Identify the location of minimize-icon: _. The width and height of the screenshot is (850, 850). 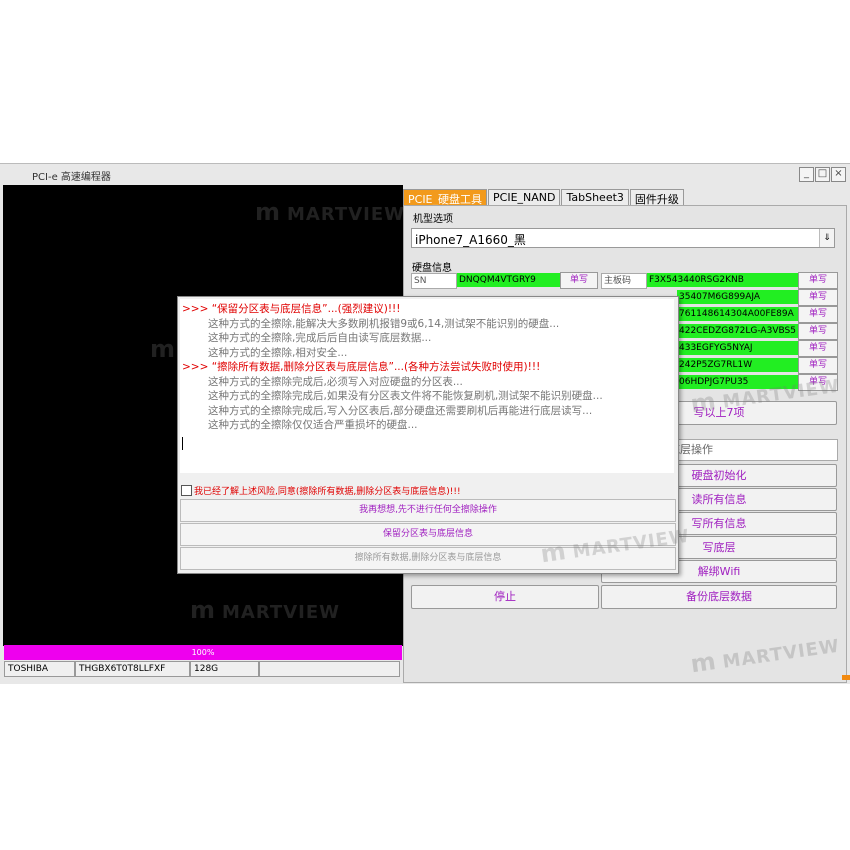
(806, 174).